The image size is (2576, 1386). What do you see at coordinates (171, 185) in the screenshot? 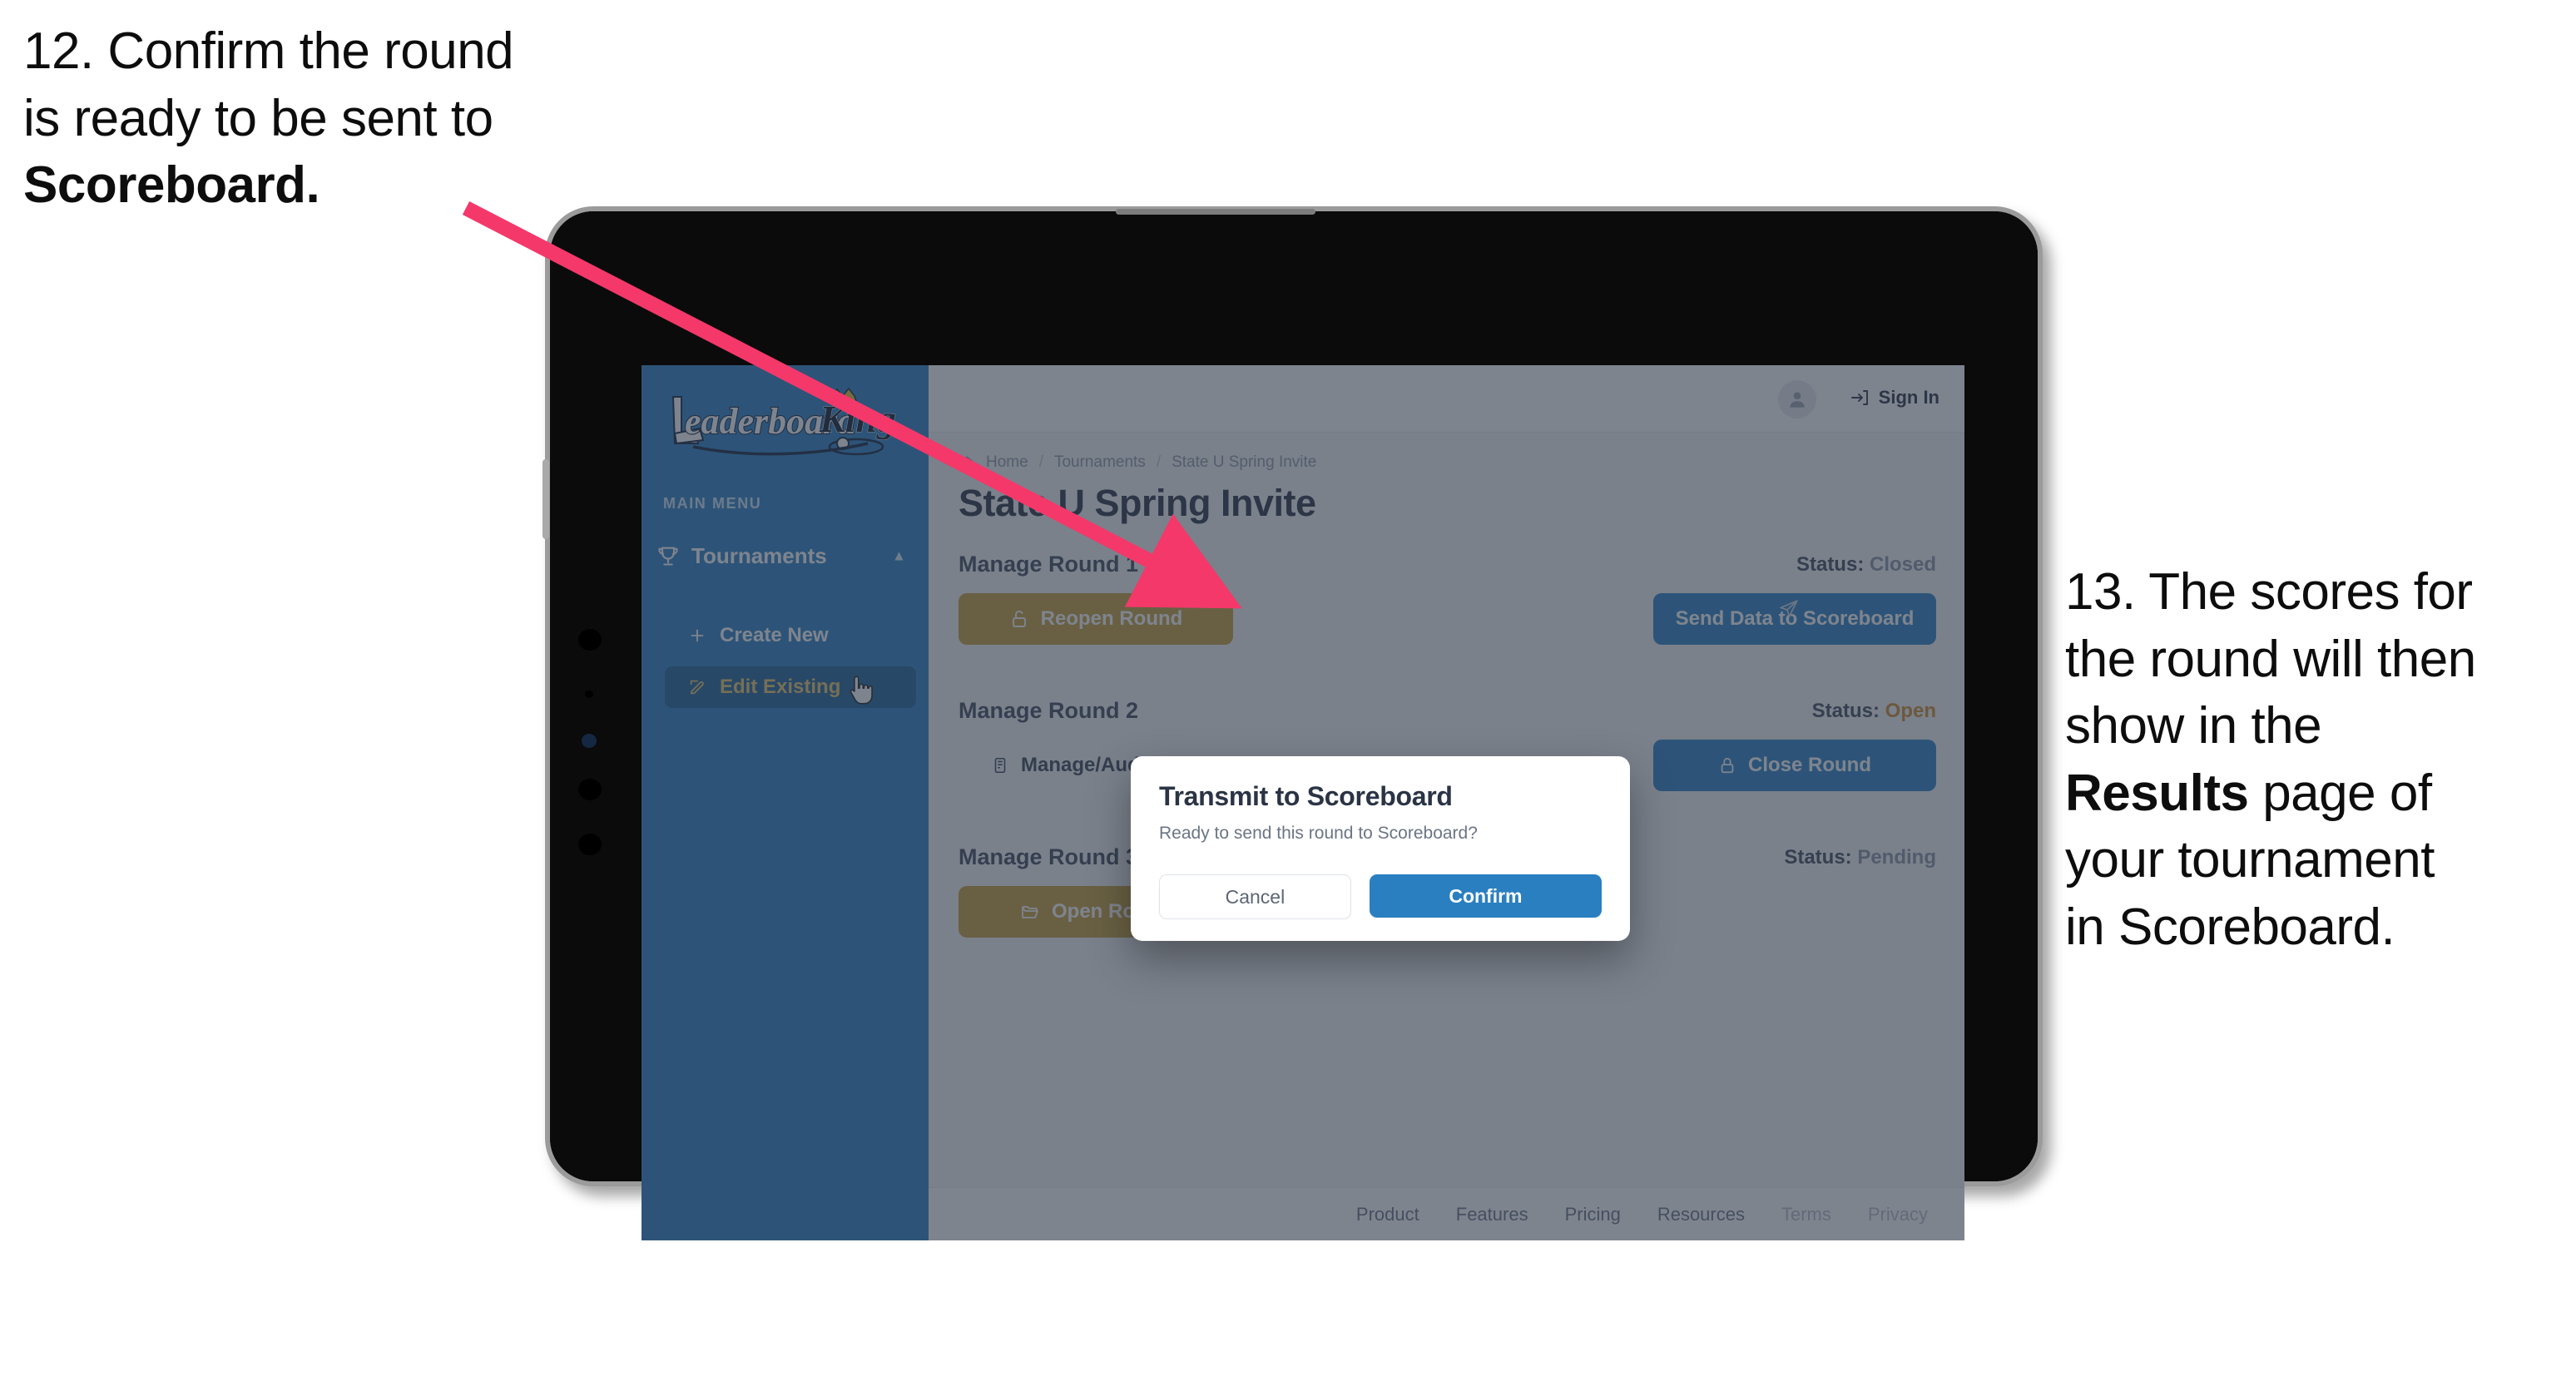
I see `annotation-step-12-bold: Scoreboard.` at bounding box center [171, 185].